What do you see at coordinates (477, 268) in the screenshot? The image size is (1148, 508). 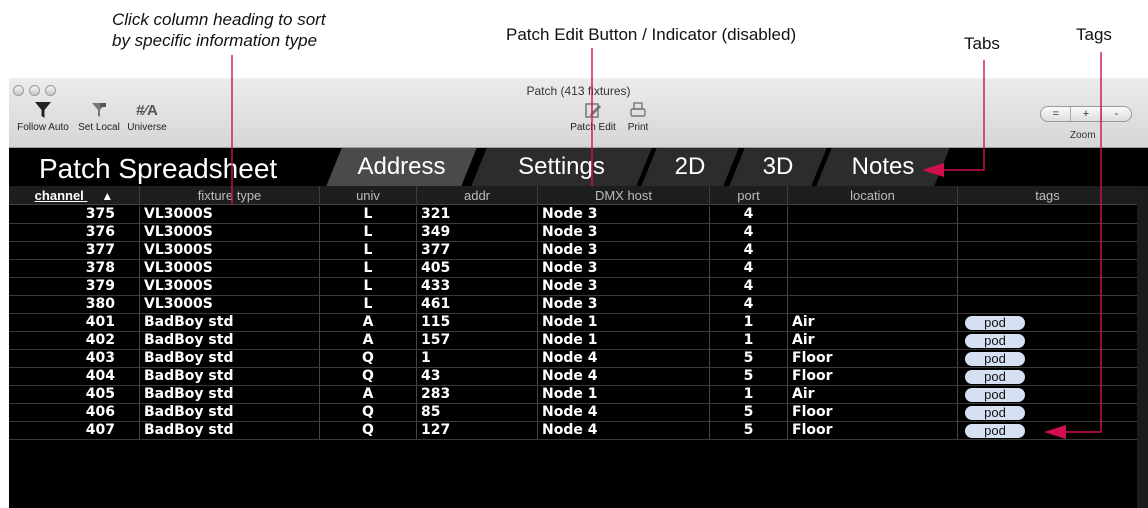 I see `cell-addr: 405` at bounding box center [477, 268].